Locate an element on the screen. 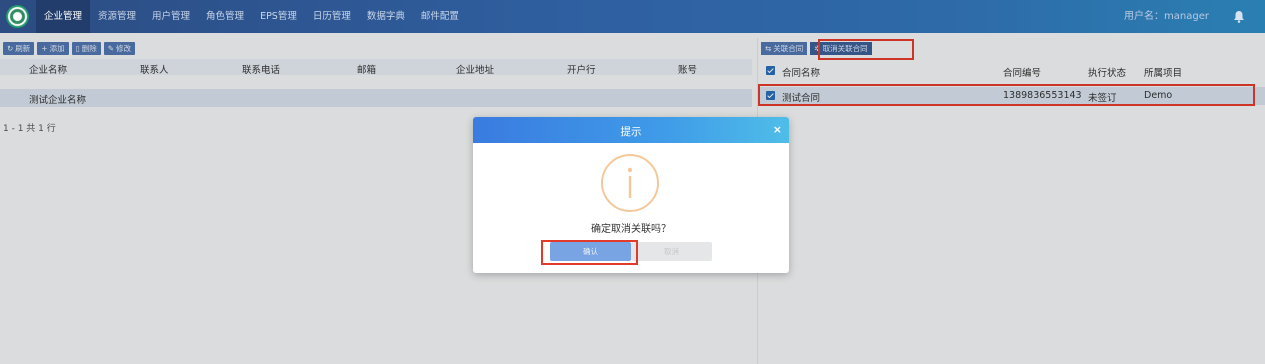 This screenshot has width=1265, height=364. main-nav: 企业管理 资源管理 用户管理 角色管理 EPS管理 日历管理 数据字典 邮件配置 is located at coordinates (251, 16).